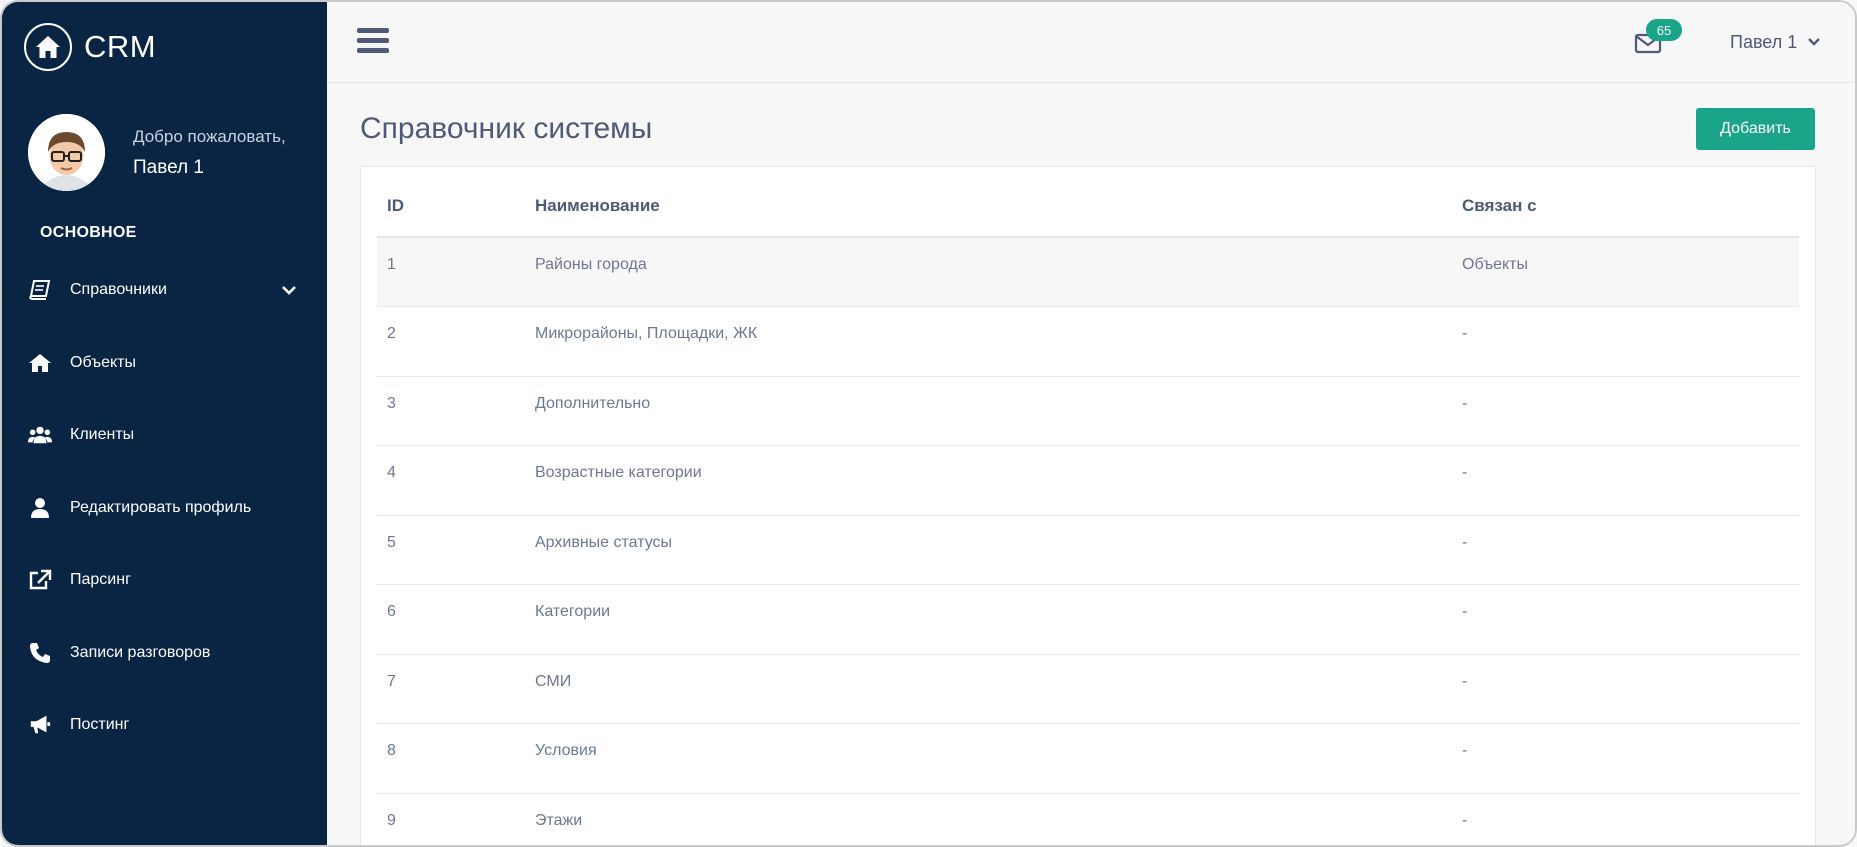 The width and height of the screenshot is (1857, 847). I want to click on page-title: Справочник системы, so click(506, 128).